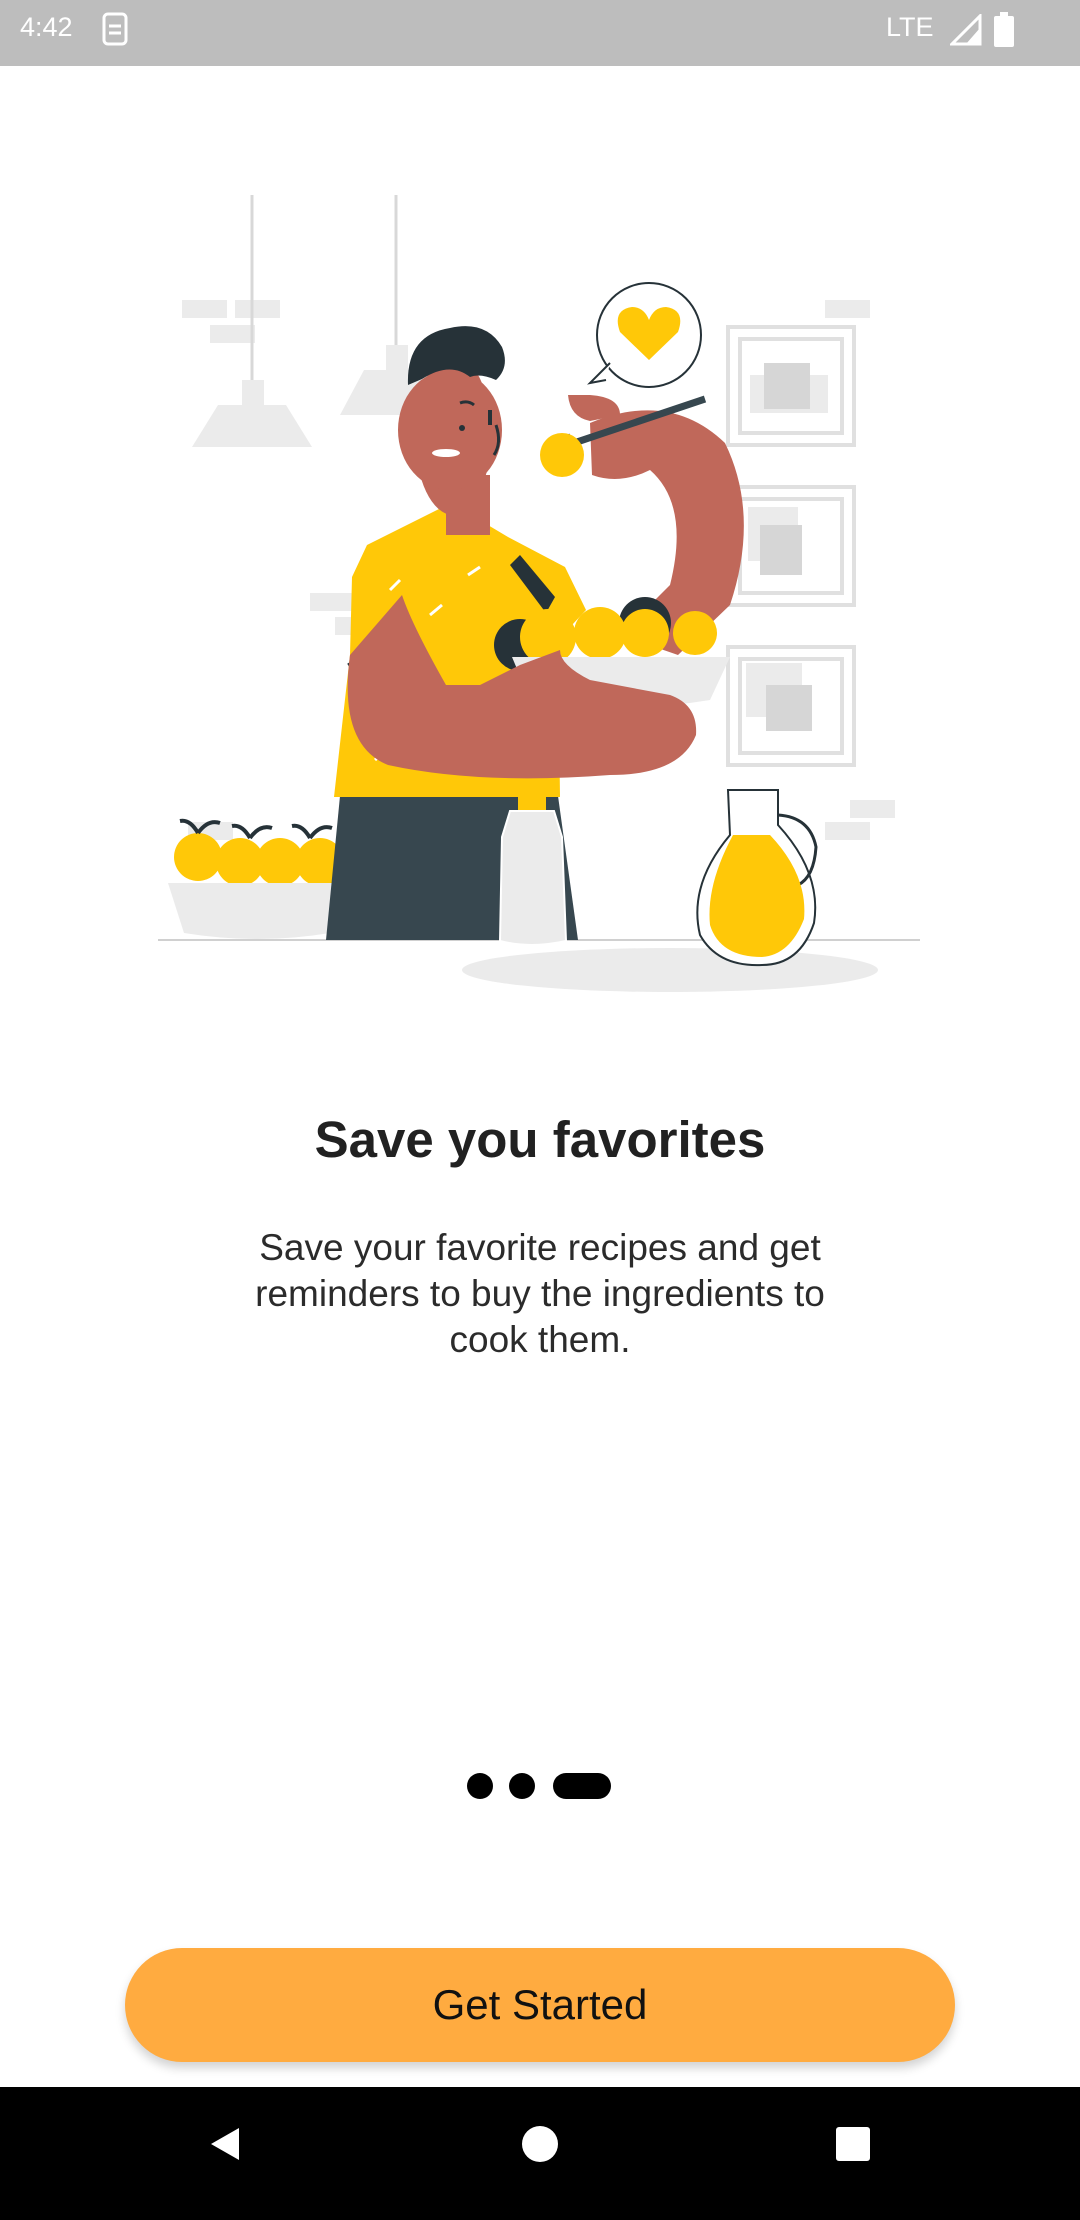 The height and width of the screenshot is (2220, 1080). Describe the element at coordinates (539, 965) in the screenshot. I see `floor` at that location.